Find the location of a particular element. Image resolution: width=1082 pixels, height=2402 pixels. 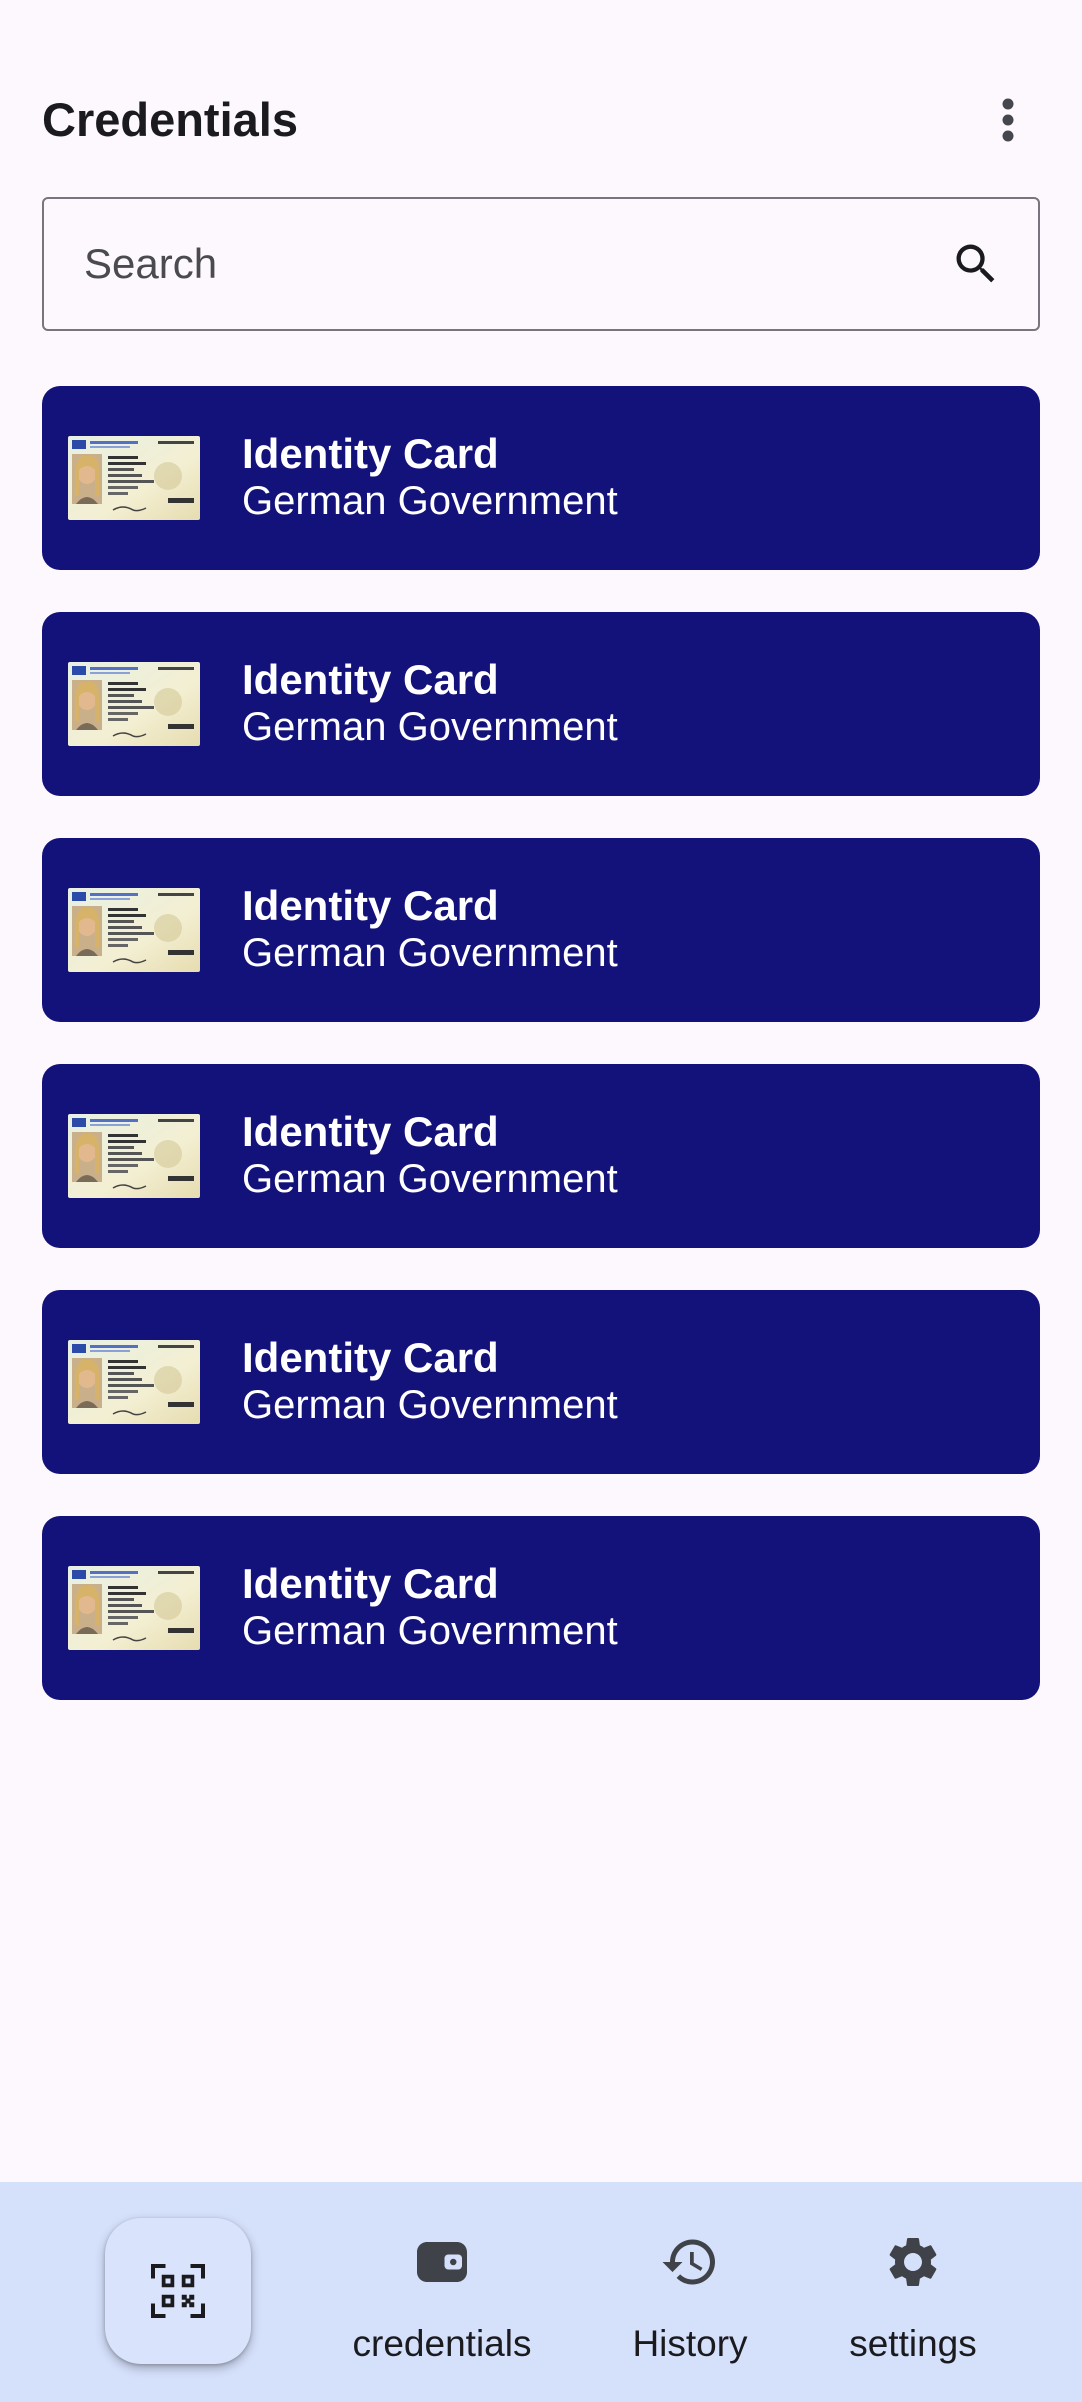

bottom-navigation-bar: credentials History settings is located at coordinates (541, 2292).